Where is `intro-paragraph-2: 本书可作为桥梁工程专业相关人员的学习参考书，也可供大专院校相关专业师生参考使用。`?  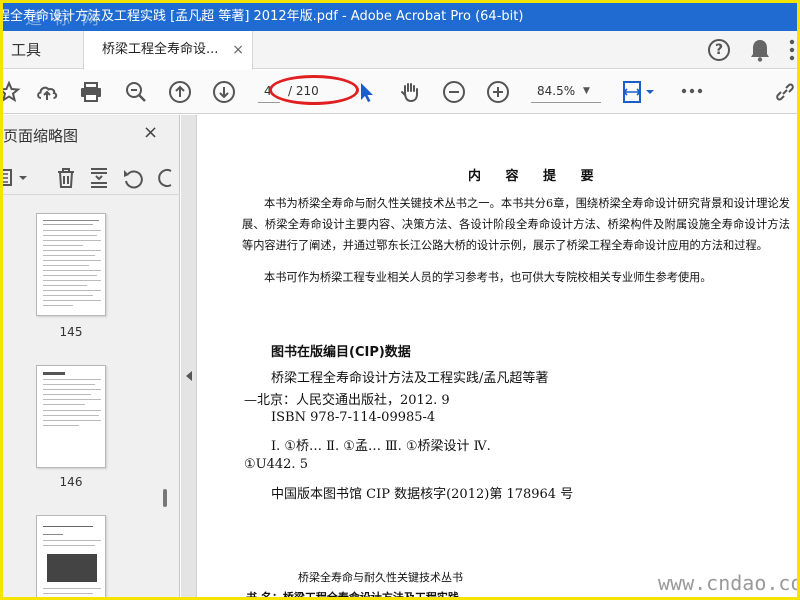 intro-paragraph-2: 本书可作为桥梁工程专业相关人员的学习参考书，也可供大专院校相关专业师生参考使用。 is located at coordinates (488, 277).